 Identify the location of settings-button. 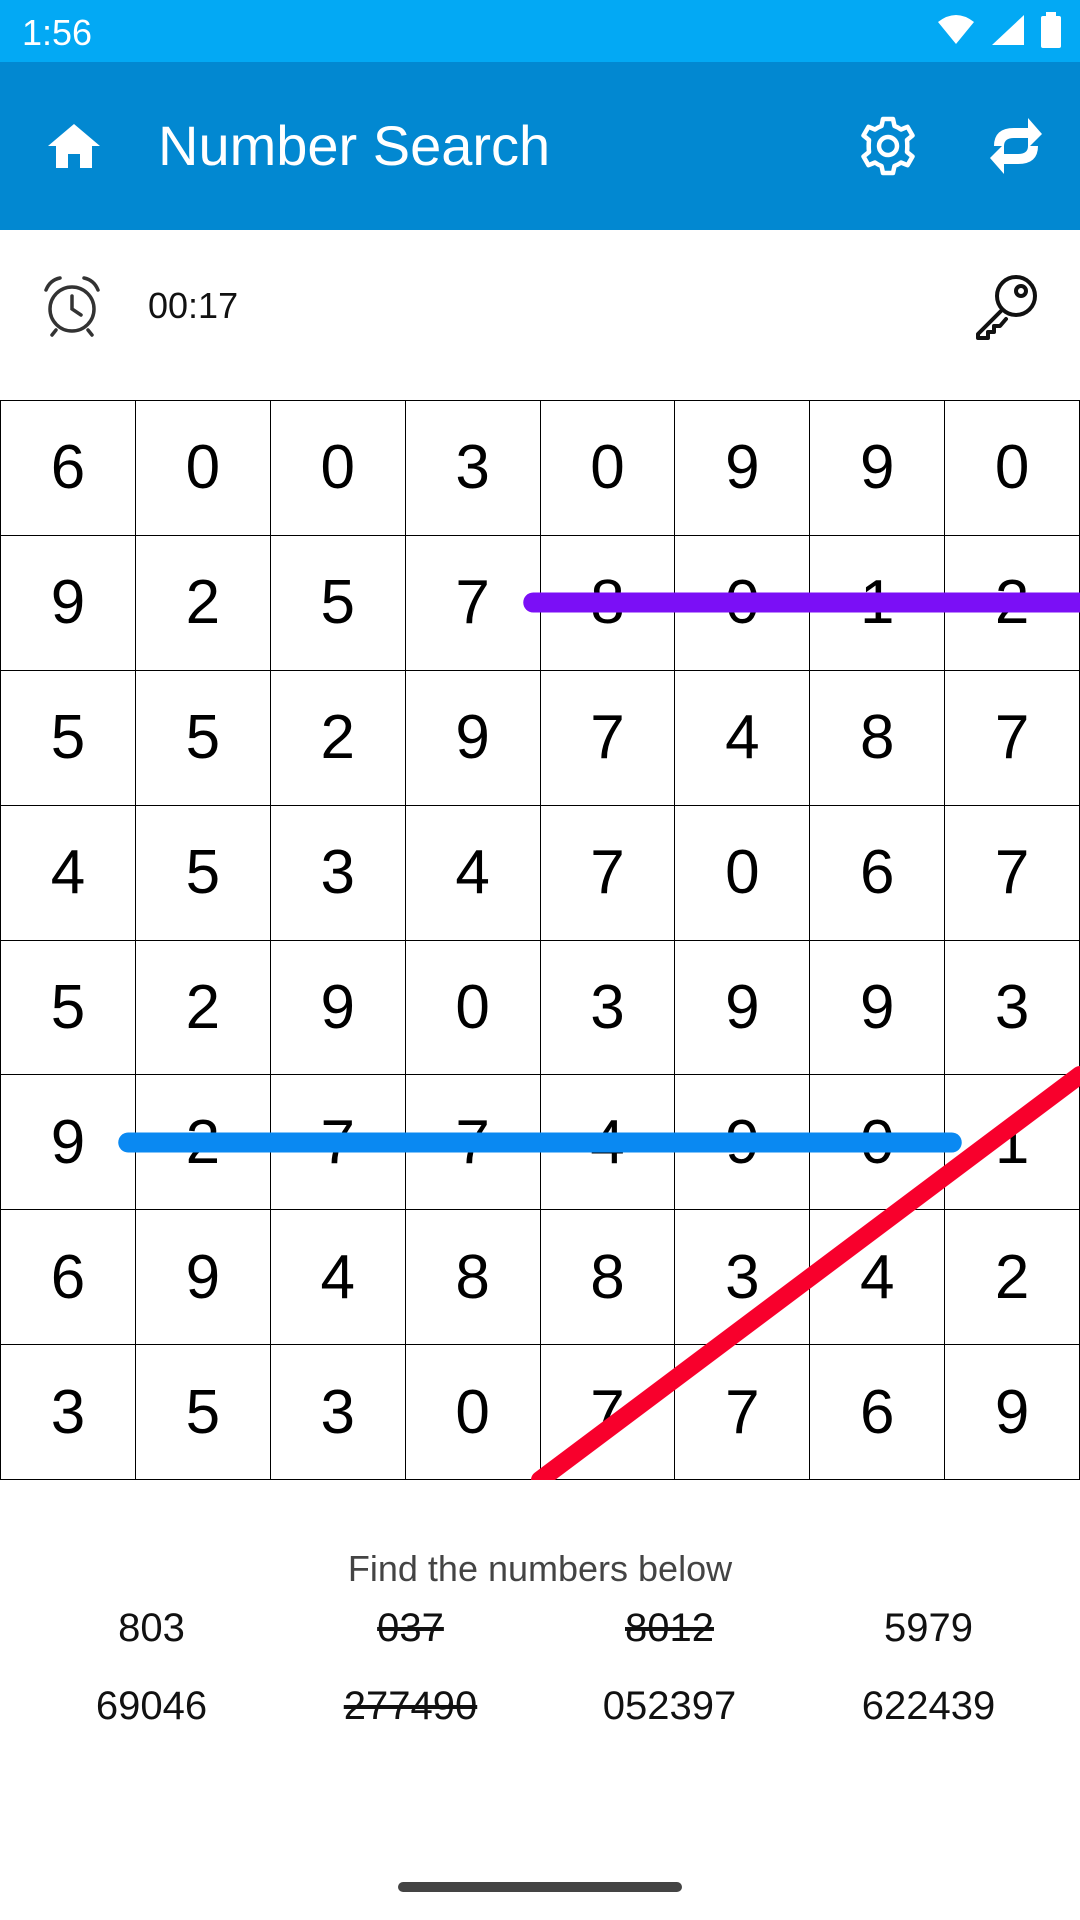
(888, 146).